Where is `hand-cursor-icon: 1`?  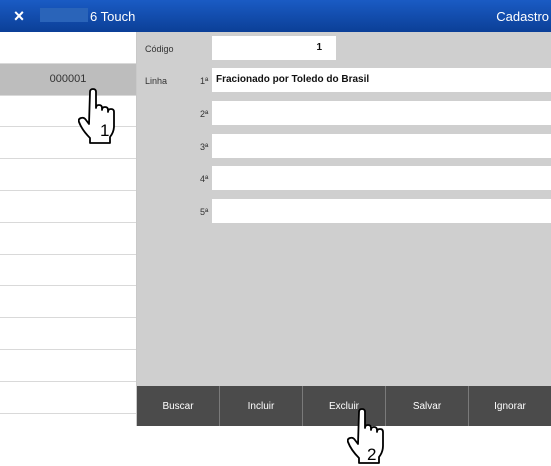
hand-cursor-icon: 1 is located at coordinates (96, 116).